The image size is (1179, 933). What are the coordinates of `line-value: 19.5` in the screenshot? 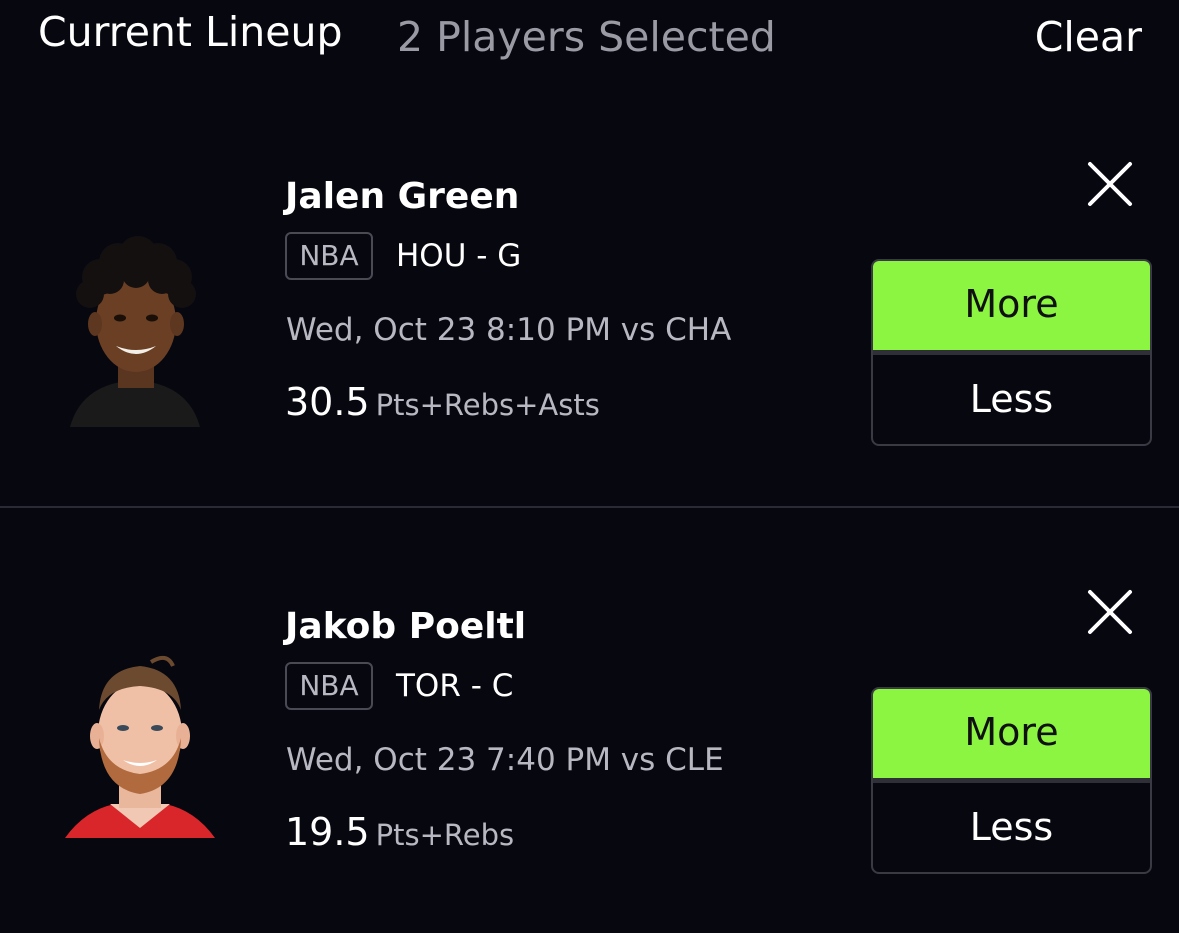 It's located at (327, 832).